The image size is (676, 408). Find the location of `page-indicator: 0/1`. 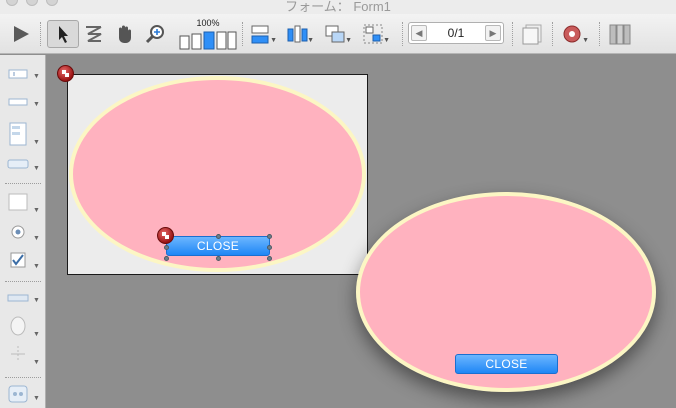

page-indicator: 0/1 is located at coordinates (456, 33).